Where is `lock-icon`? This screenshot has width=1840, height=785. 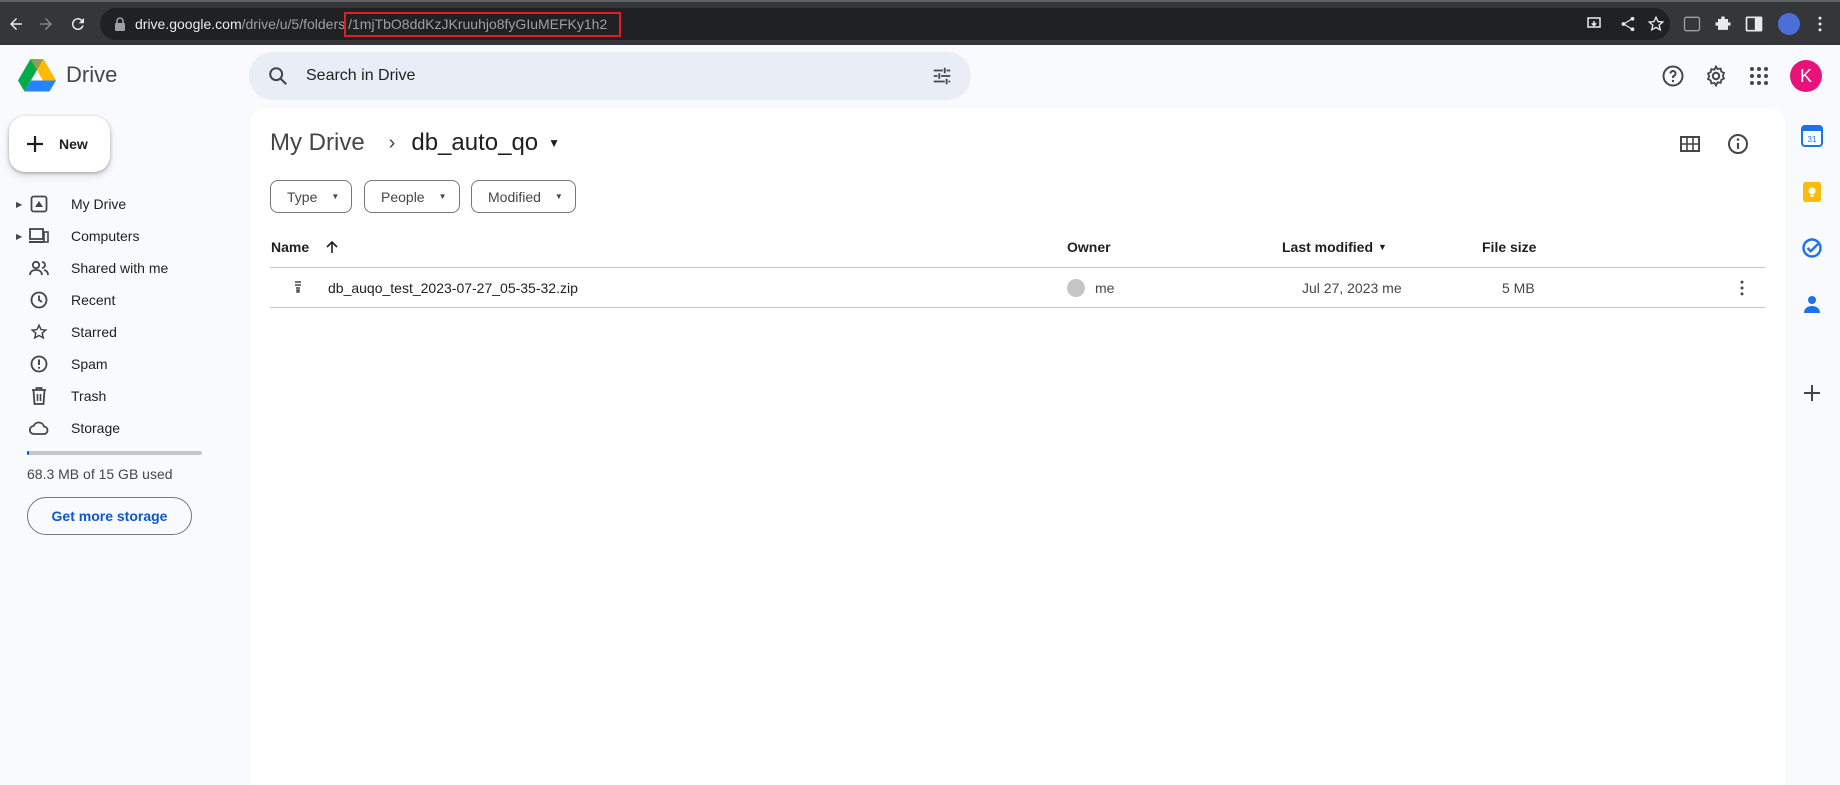 lock-icon is located at coordinates (120, 24).